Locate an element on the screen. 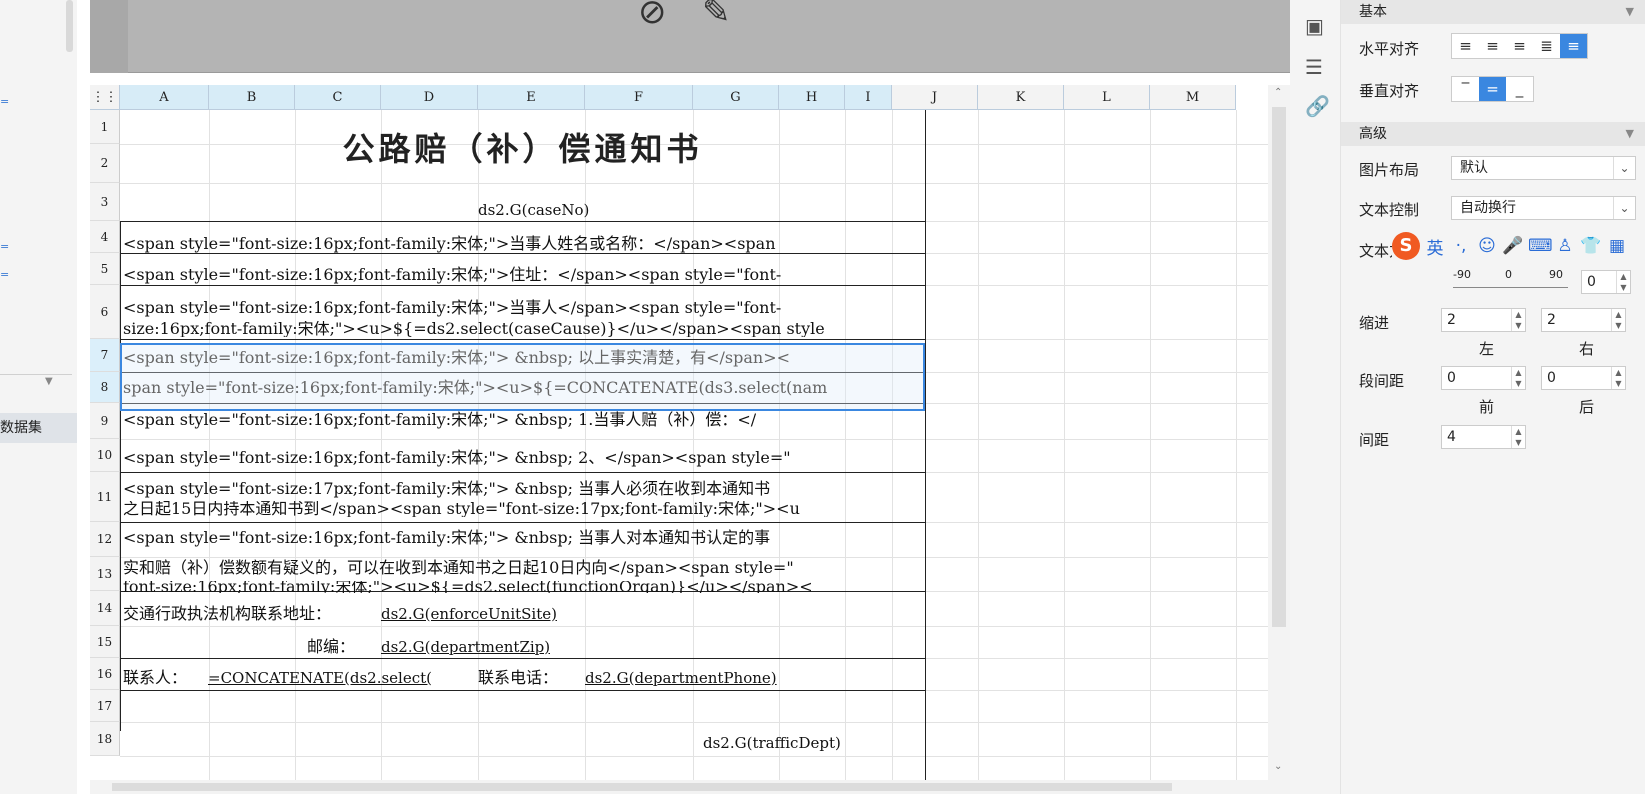 Image resolution: width=1645 pixels, height=794 pixels. report-title: 公路赔（补）偿通知书 is located at coordinates (522, 149).